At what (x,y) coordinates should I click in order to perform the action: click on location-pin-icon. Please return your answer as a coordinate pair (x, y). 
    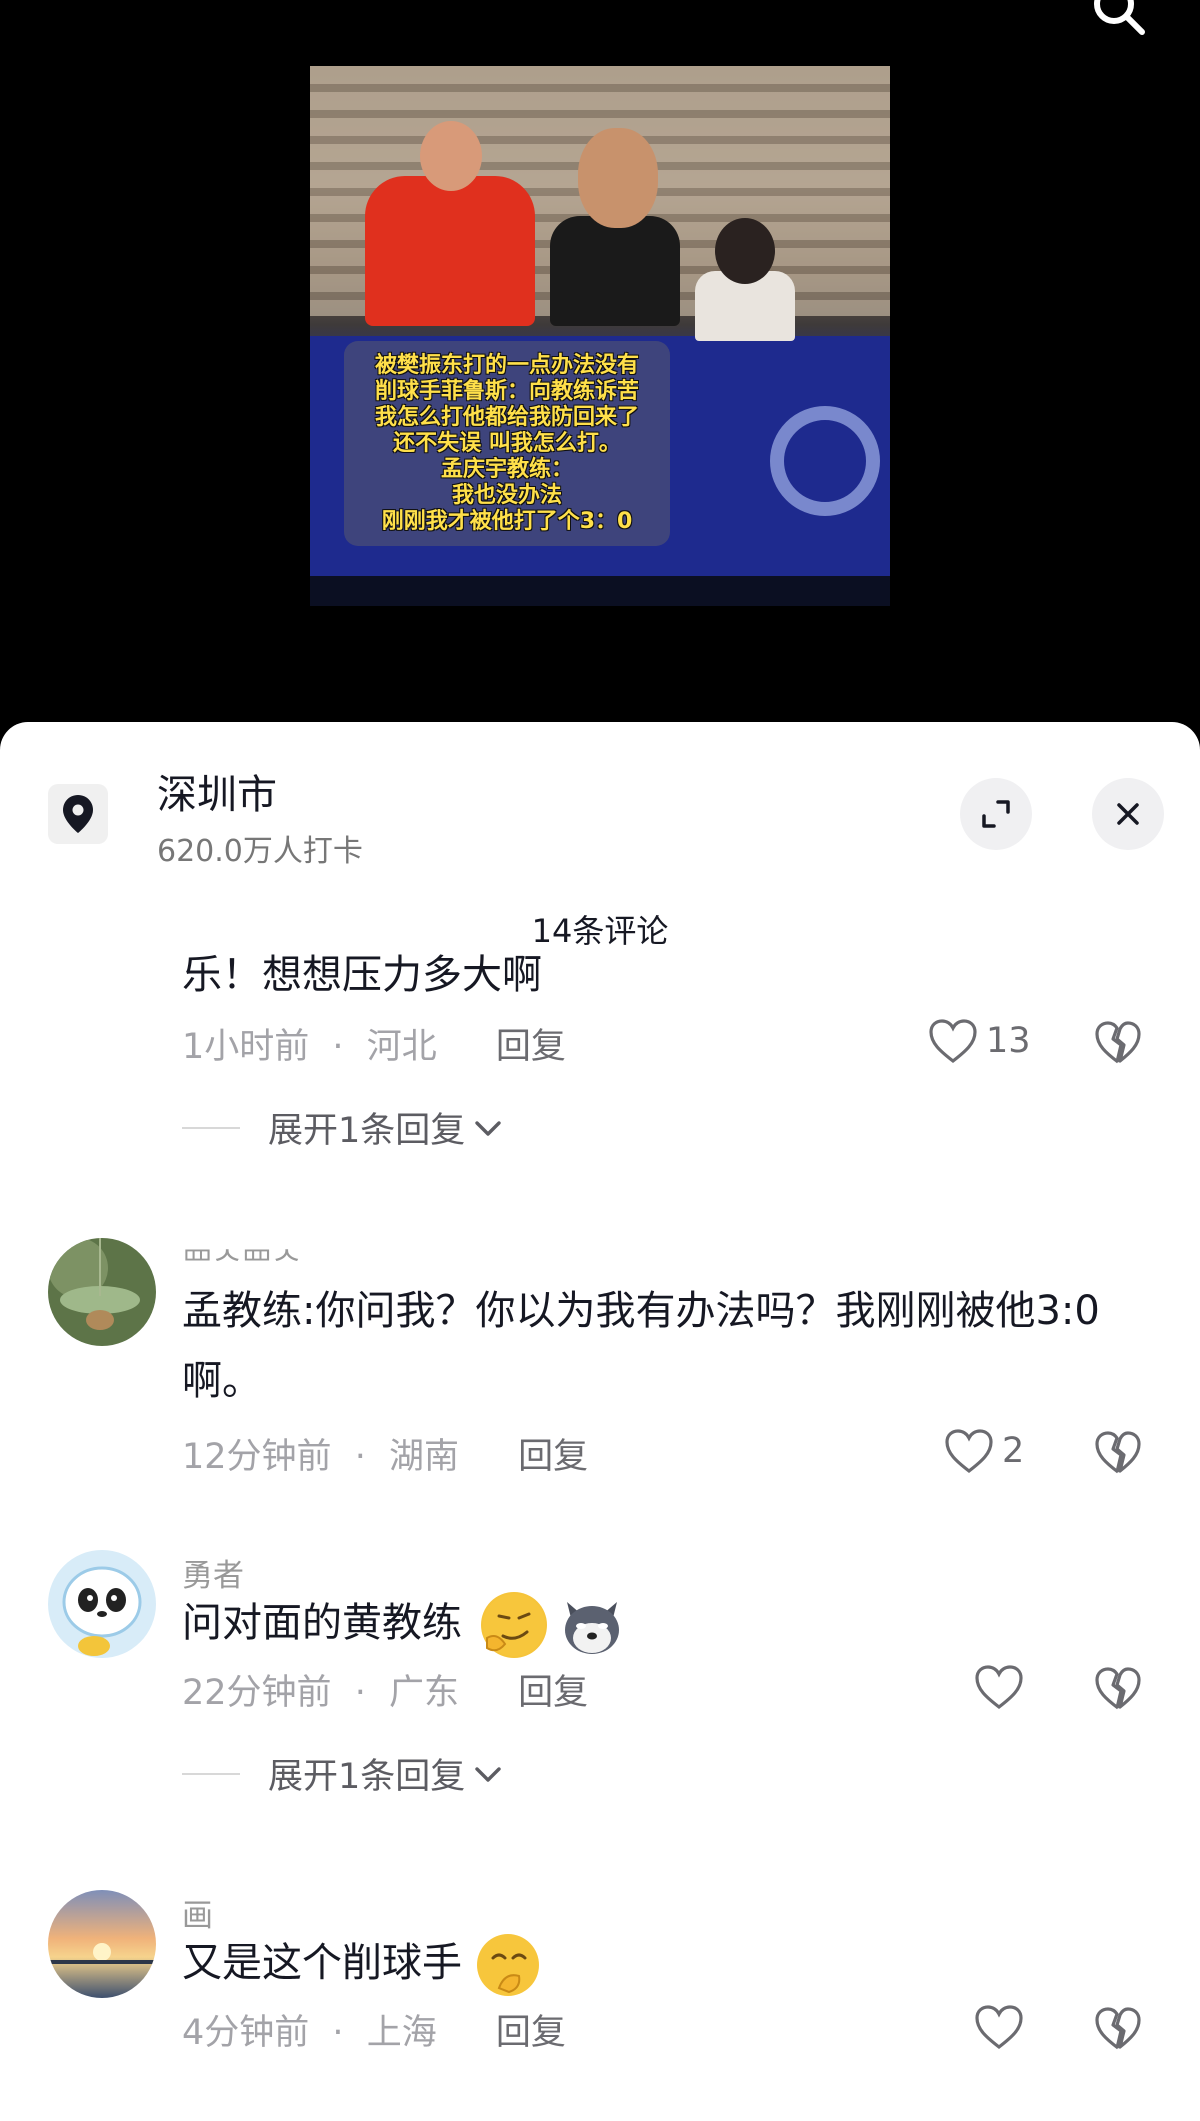
    Looking at the image, I should click on (78, 814).